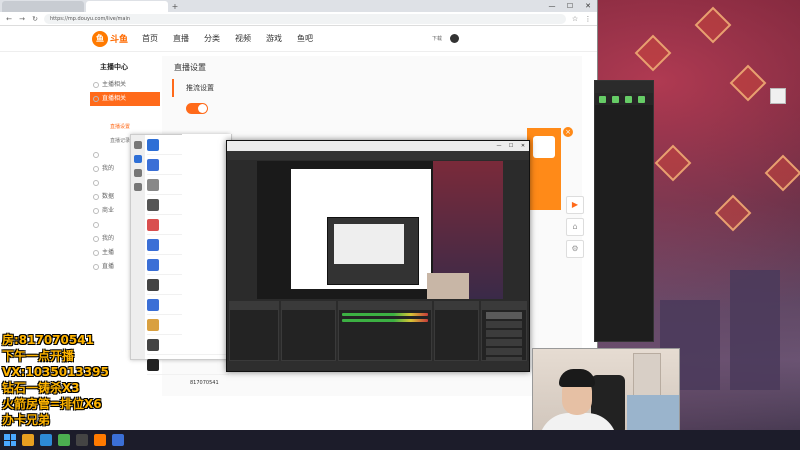 This screenshot has height=450, width=800. Describe the element at coordinates (385, 331) in the screenshot. I see `mixer-dock` at that location.